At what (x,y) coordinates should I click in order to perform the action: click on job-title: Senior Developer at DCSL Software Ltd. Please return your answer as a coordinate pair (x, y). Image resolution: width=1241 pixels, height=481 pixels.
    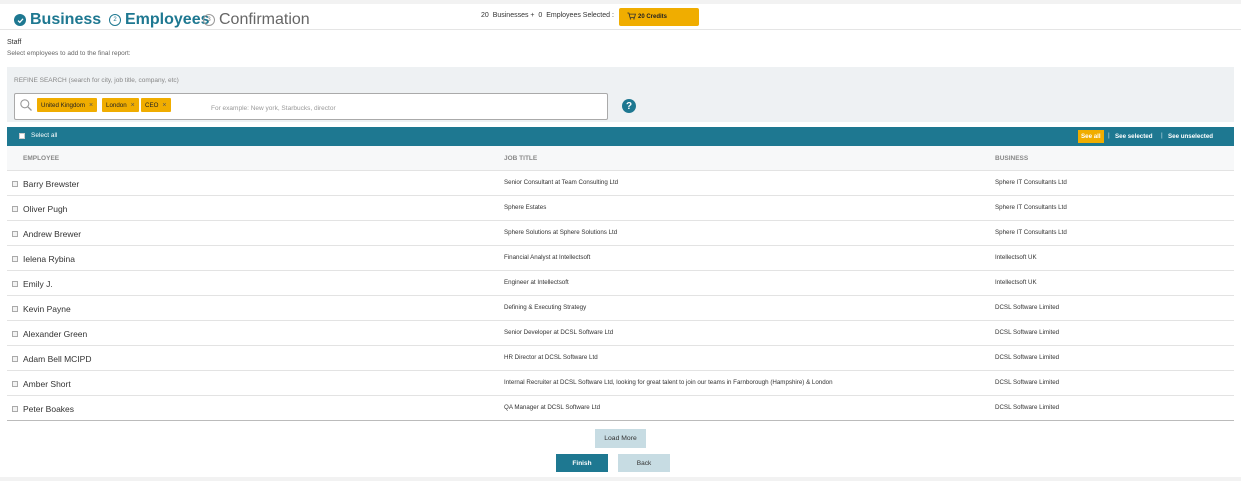
    Looking at the image, I should click on (559, 332).